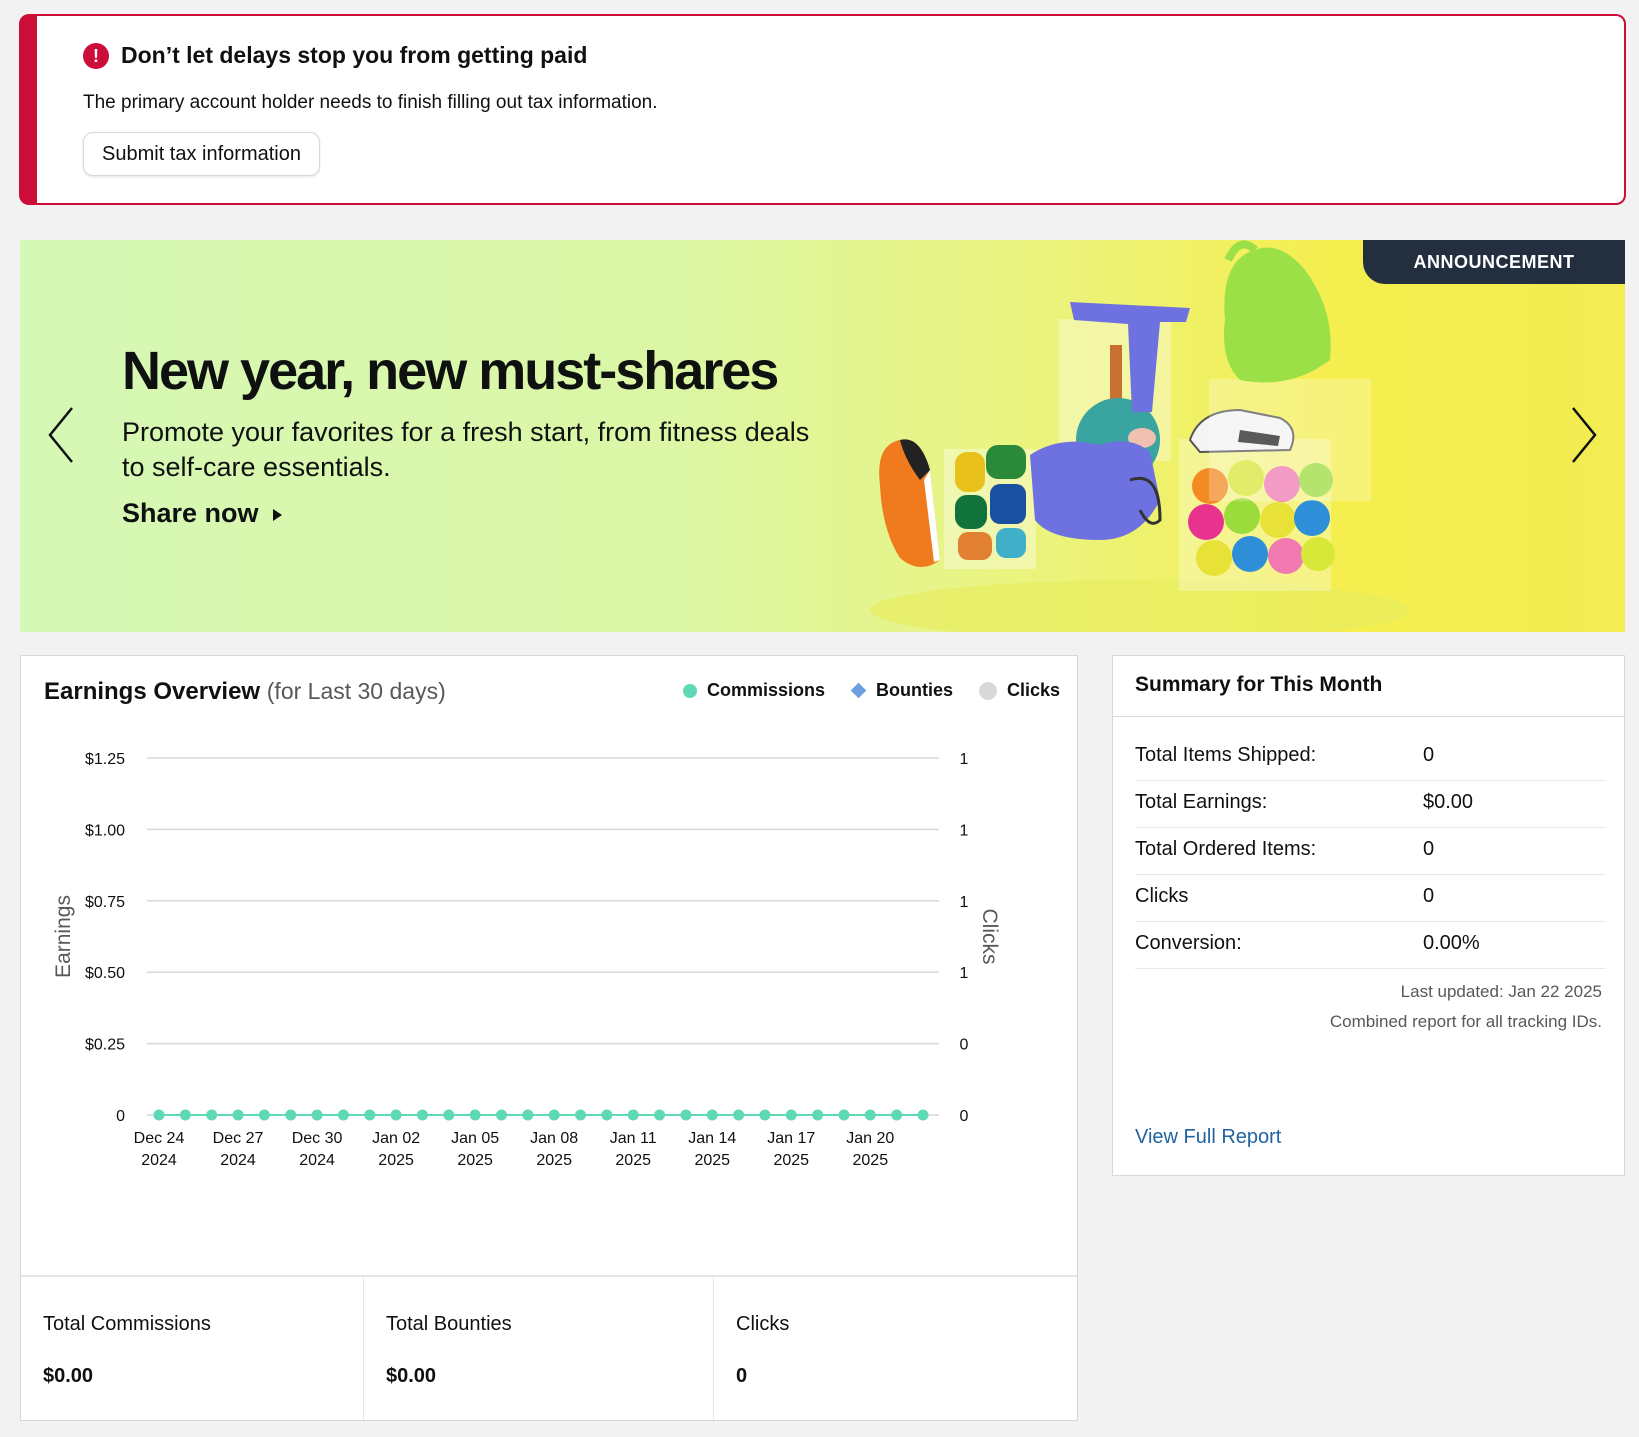  I want to click on total-clicks: Clicks 0, so click(895, 1348).